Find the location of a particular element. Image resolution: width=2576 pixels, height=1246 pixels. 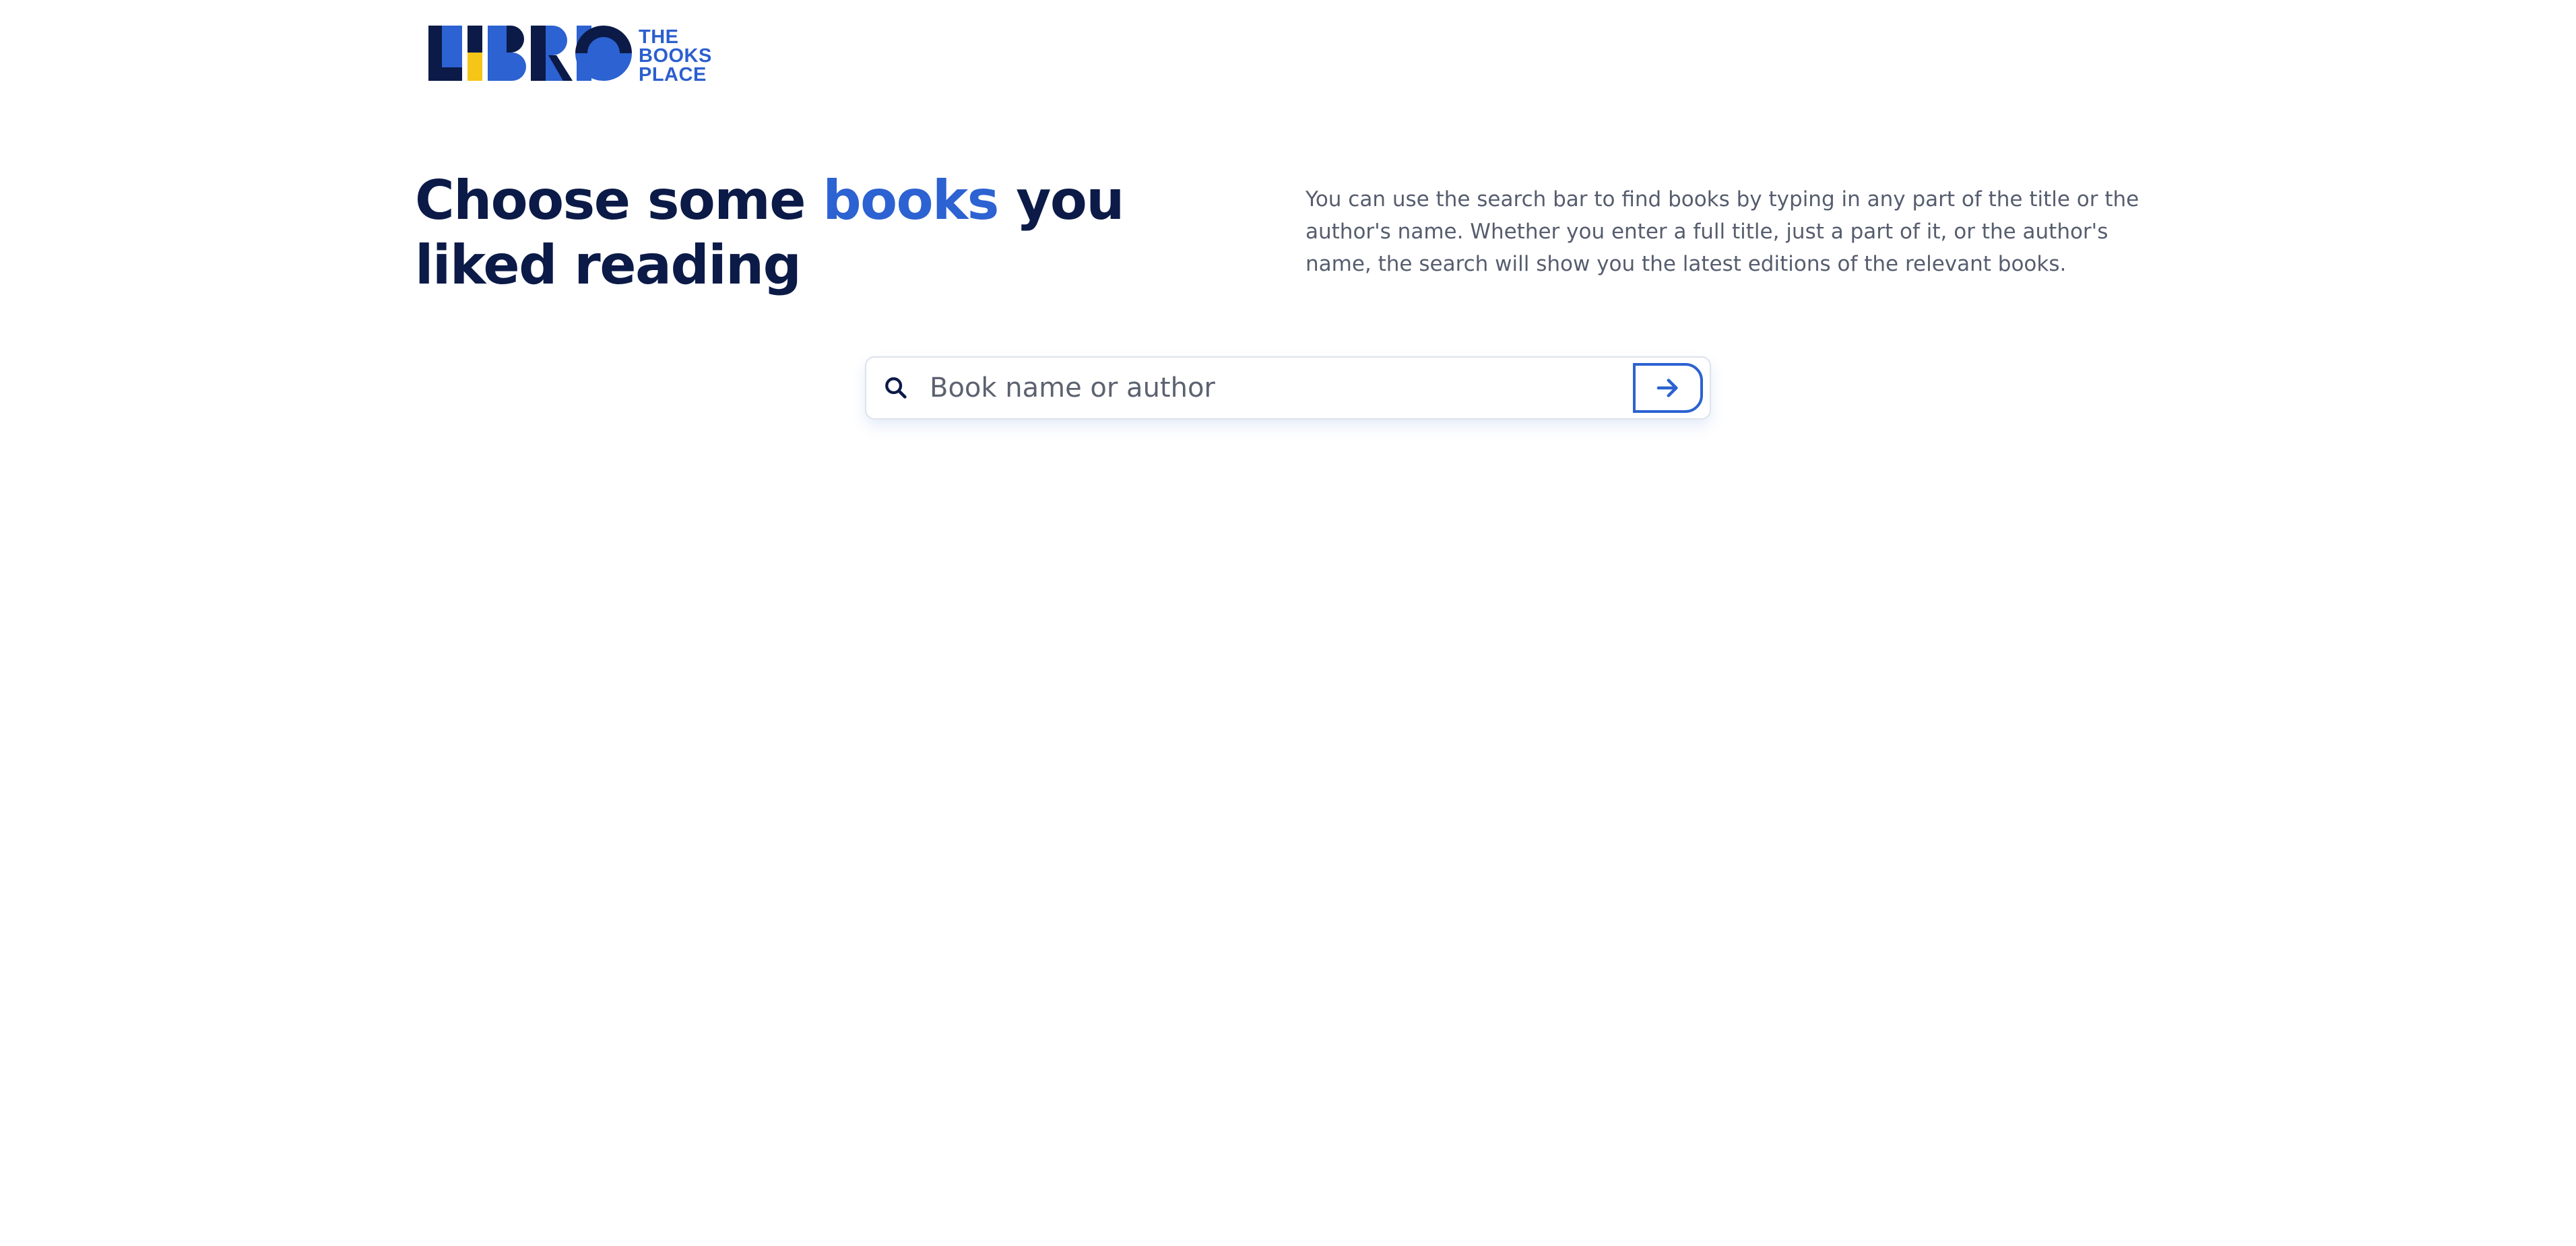

logo-tagline-line-3: PLACE is located at coordinates (673, 75).